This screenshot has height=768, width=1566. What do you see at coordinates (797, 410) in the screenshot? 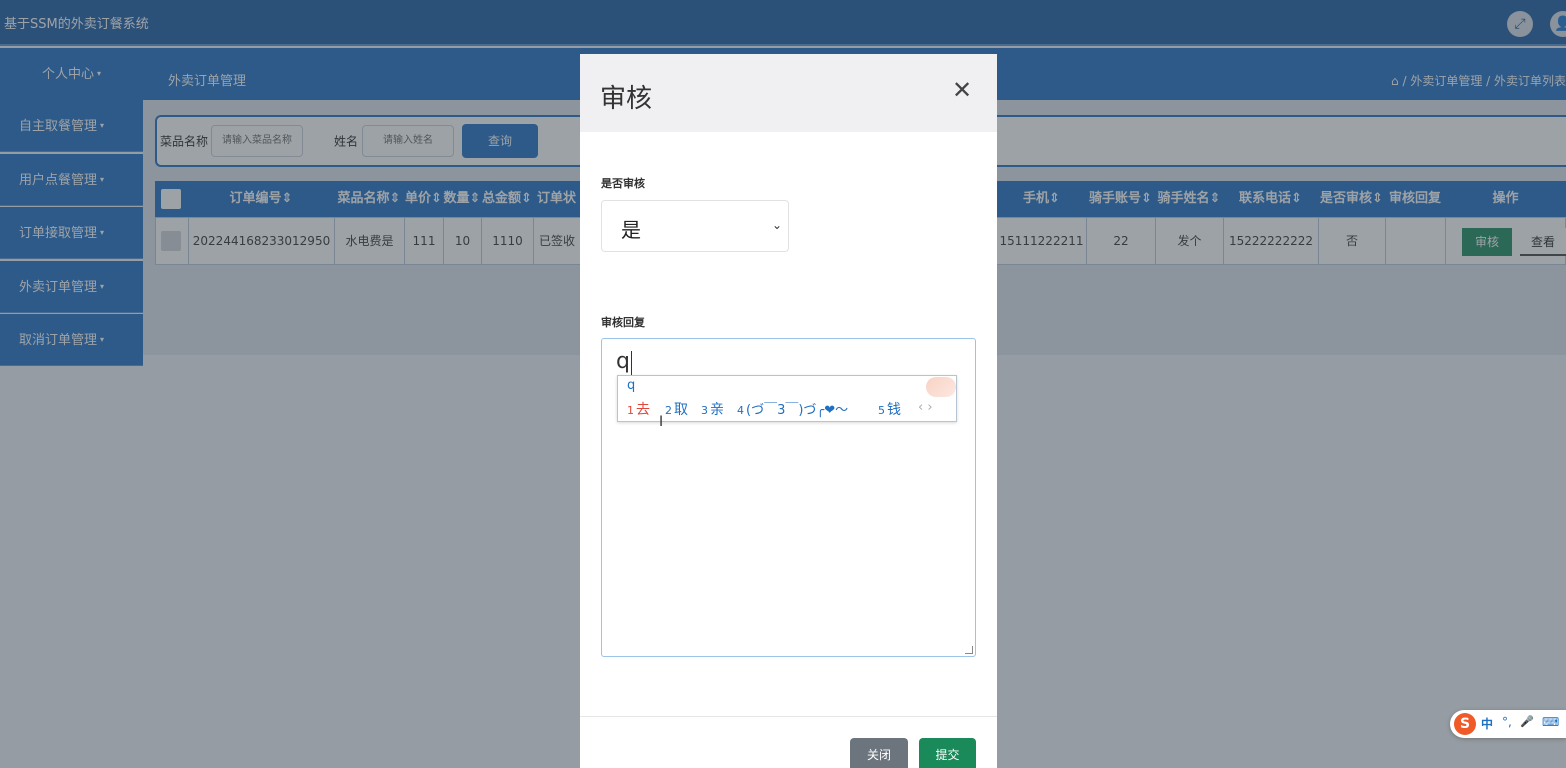
I see `ime-candidate-text: (づ￣3￣)づ╭❤～` at bounding box center [797, 410].